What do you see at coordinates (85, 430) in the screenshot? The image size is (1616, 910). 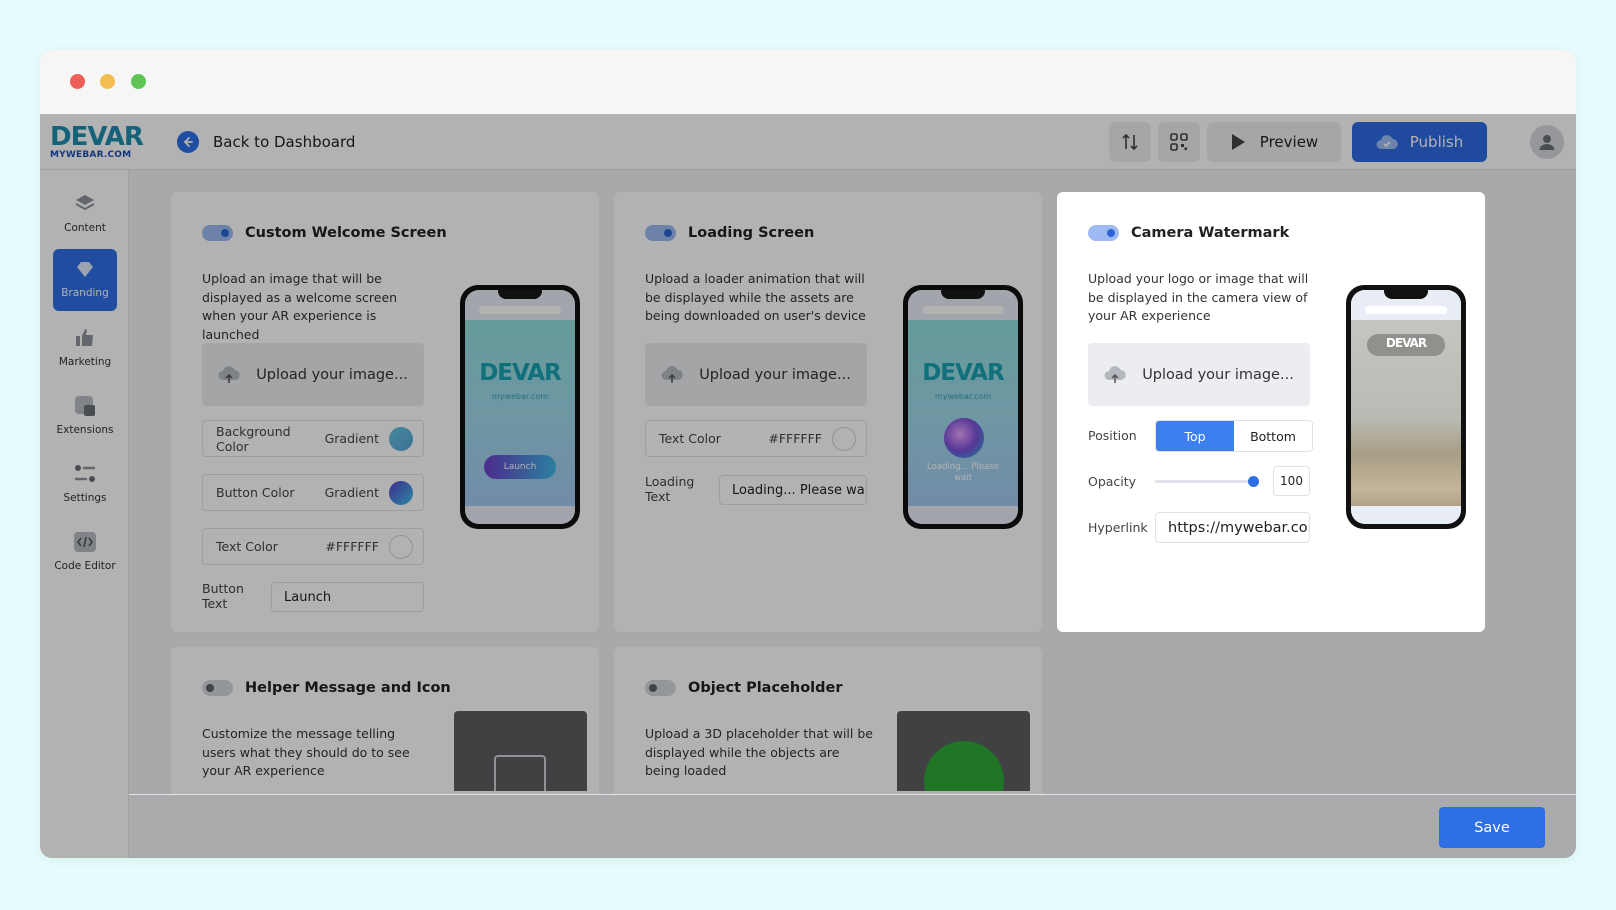 I see `sidebar-item-label: Extensions` at bounding box center [85, 430].